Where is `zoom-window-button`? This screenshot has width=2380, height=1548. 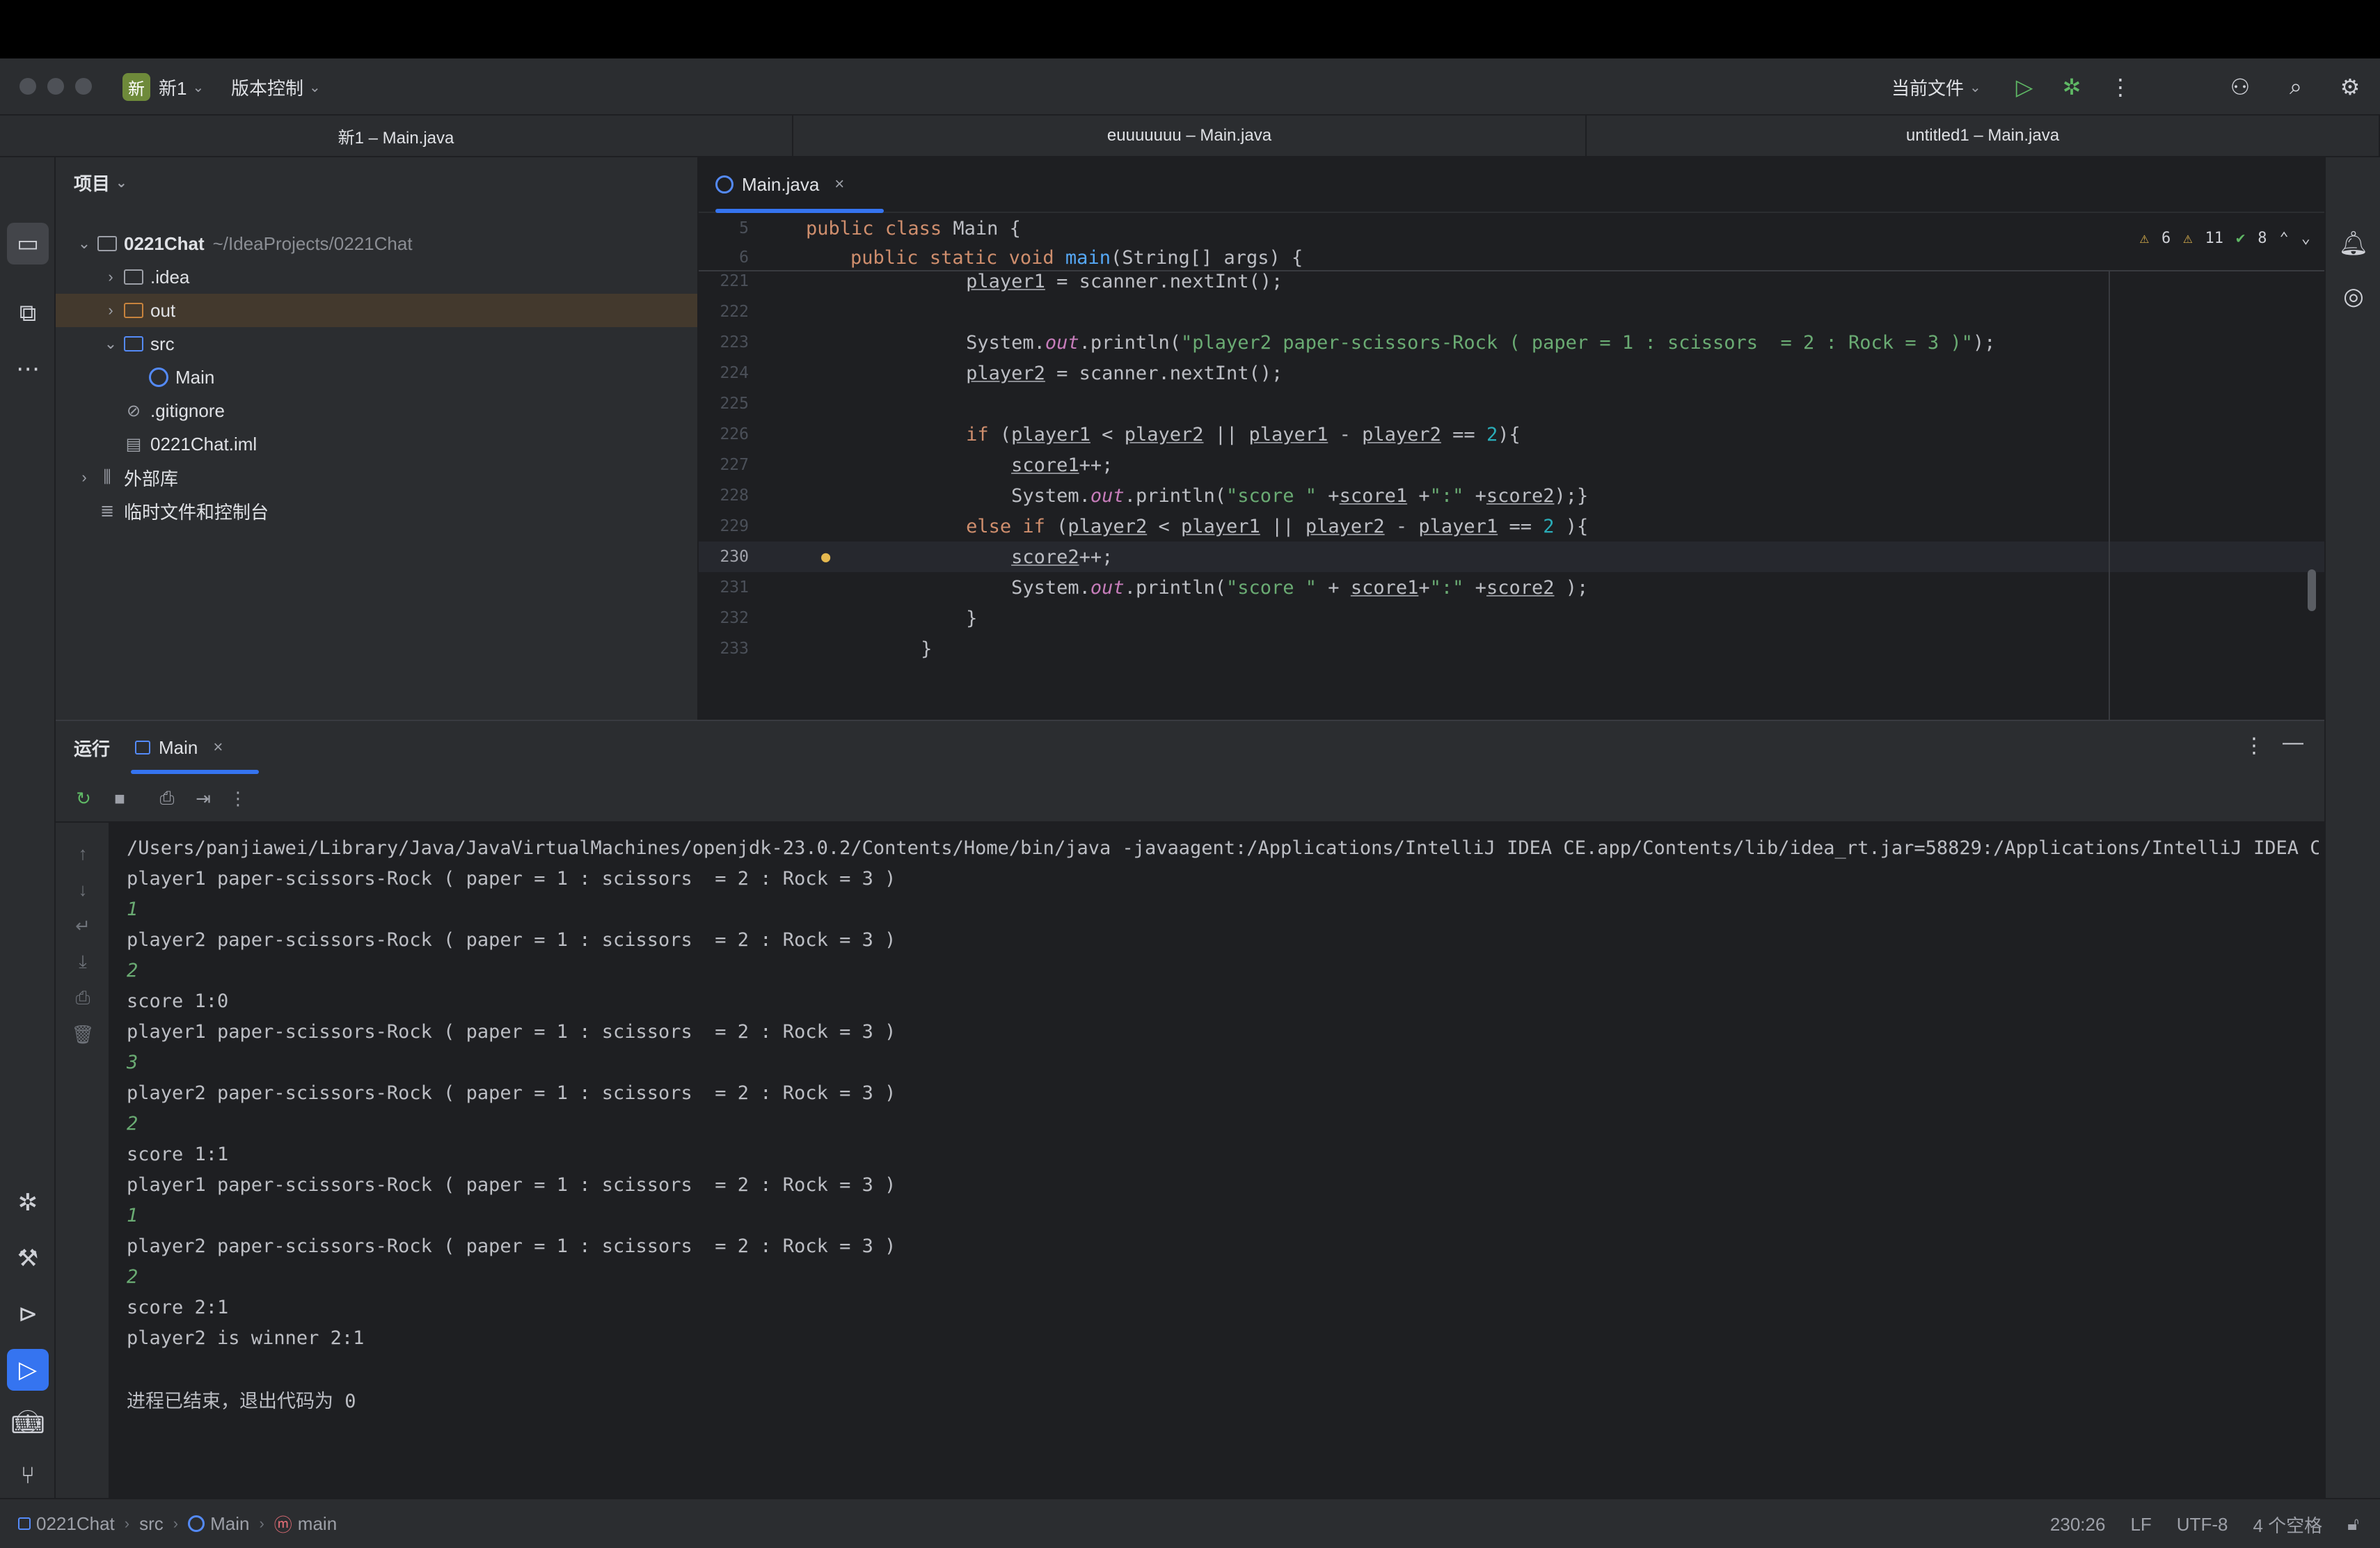
zoom-window-button is located at coordinates (83, 86).